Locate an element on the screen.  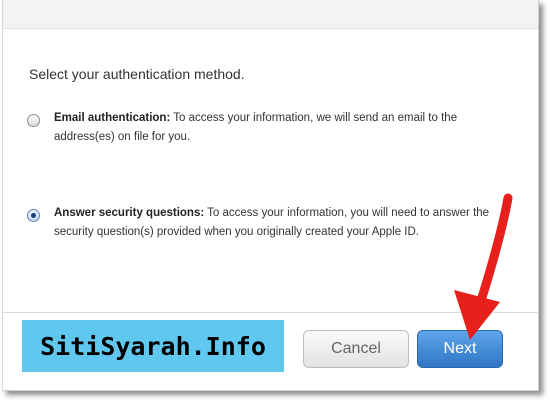
page-title: Select your authentication method. is located at coordinates (137, 74).